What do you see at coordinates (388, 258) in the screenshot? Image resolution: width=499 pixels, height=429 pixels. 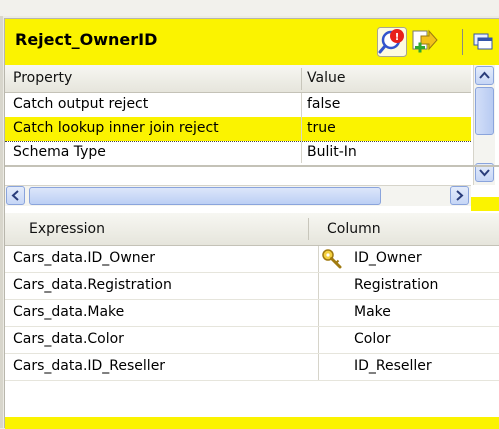 I see `column-cell: ID_Owner` at bounding box center [388, 258].